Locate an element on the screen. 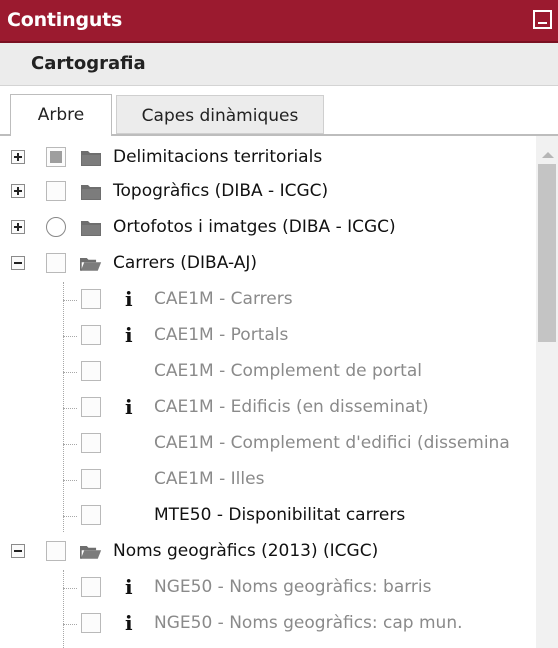  layer-item: i NGE50 - Noms geogràfics: barris is located at coordinates (268, 588).